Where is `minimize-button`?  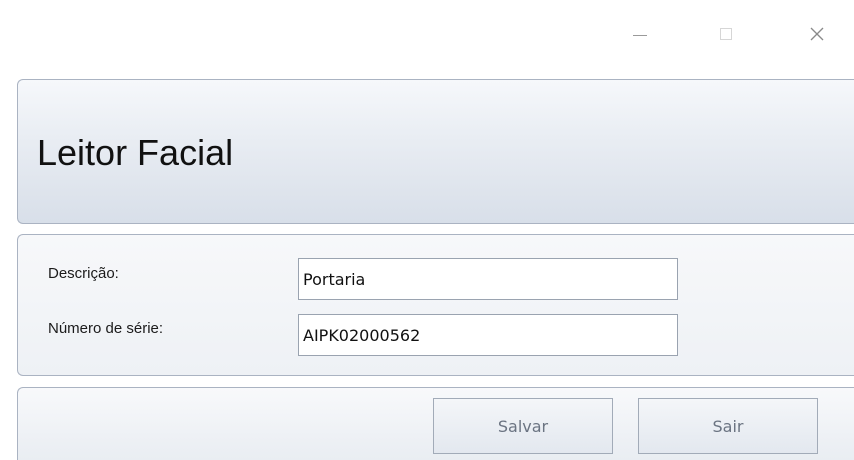
minimize-button is located at coordinates (640, 34).